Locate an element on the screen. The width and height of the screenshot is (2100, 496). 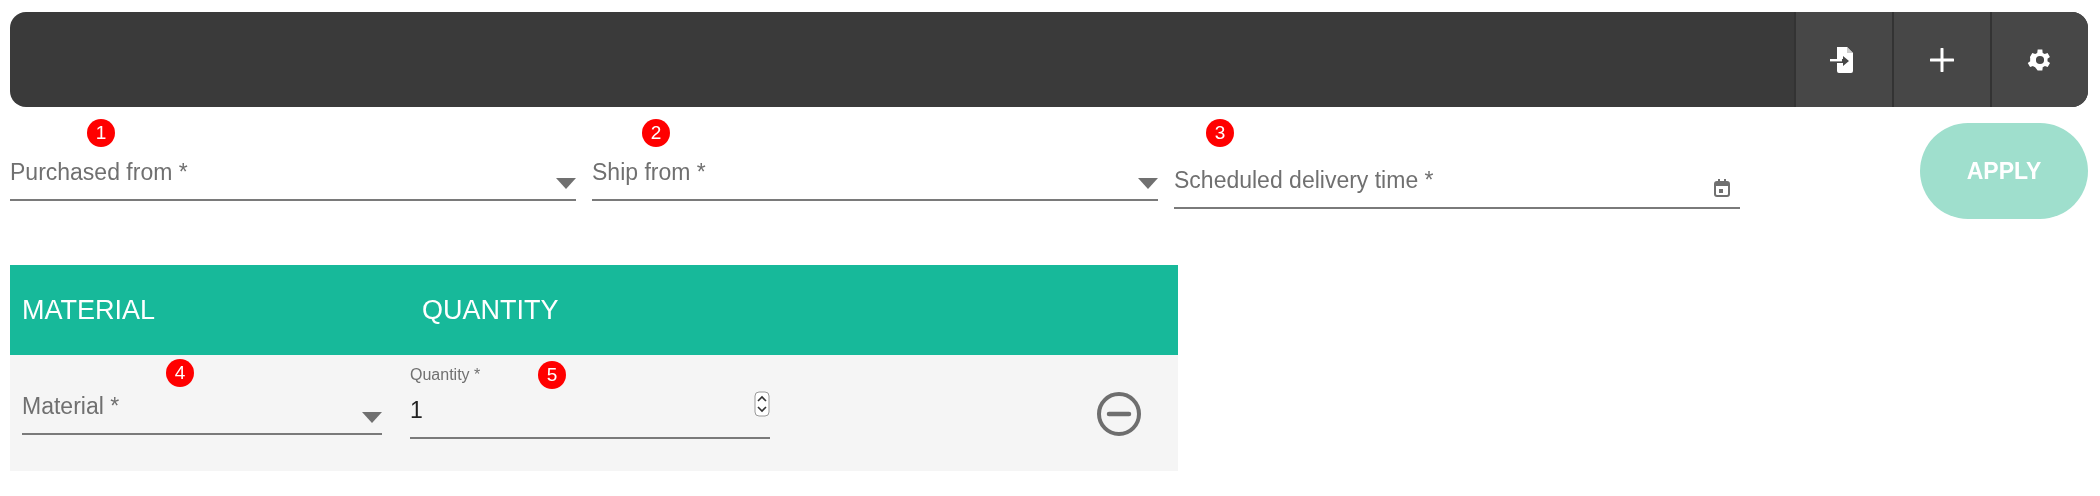
minus-circle-icon is located at coordinates (1119, 414).